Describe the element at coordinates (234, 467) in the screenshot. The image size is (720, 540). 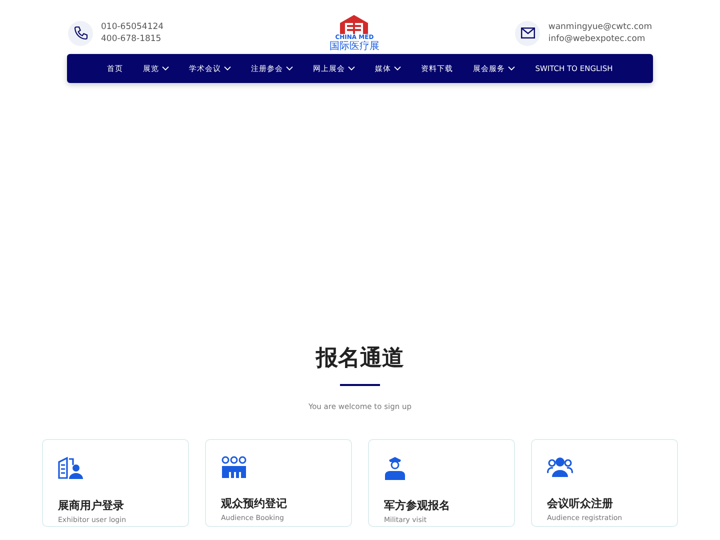
I see `group-icon` at that location.